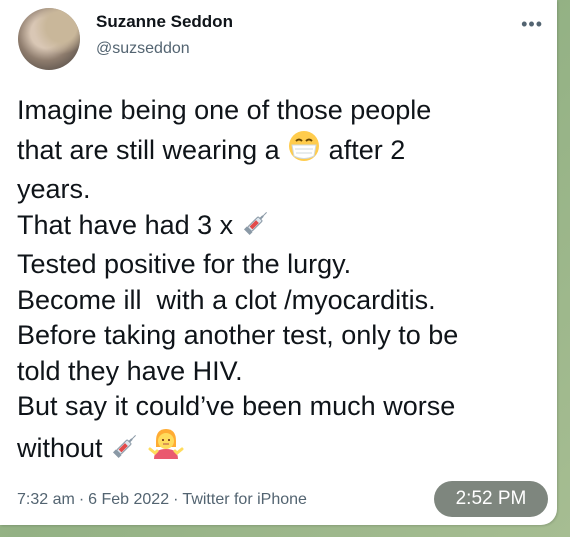 This screenshot has width=570, height=537. Describe the element at coordinates (54, 189) in the screenshot. I see `tweet-line: years.` at that location.